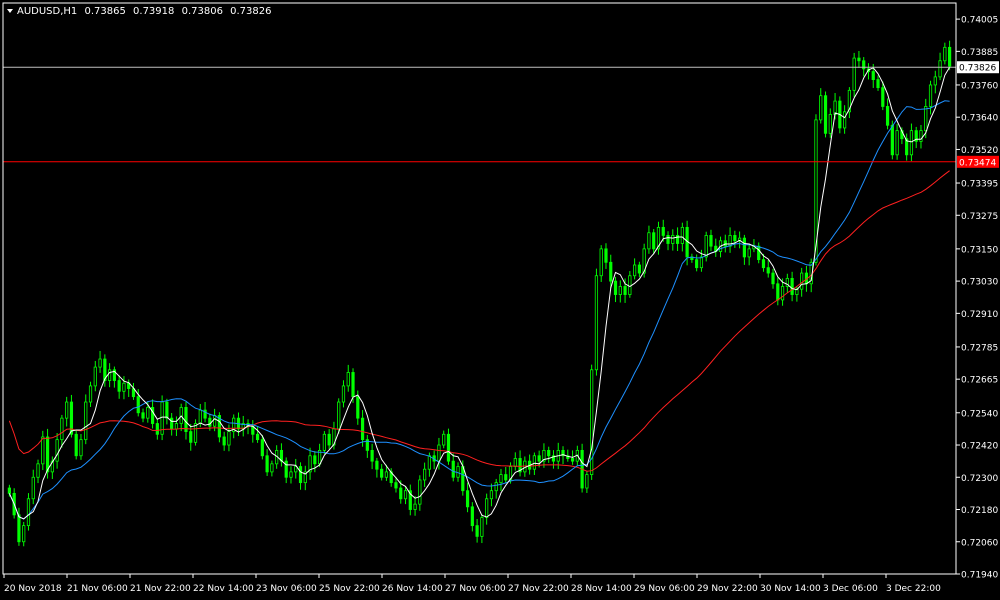 This screenshot has height=600, width=1000. Describe the element at coordinates (104, 11) in the screenshot. I see `header-open: 0.73865` at that location.